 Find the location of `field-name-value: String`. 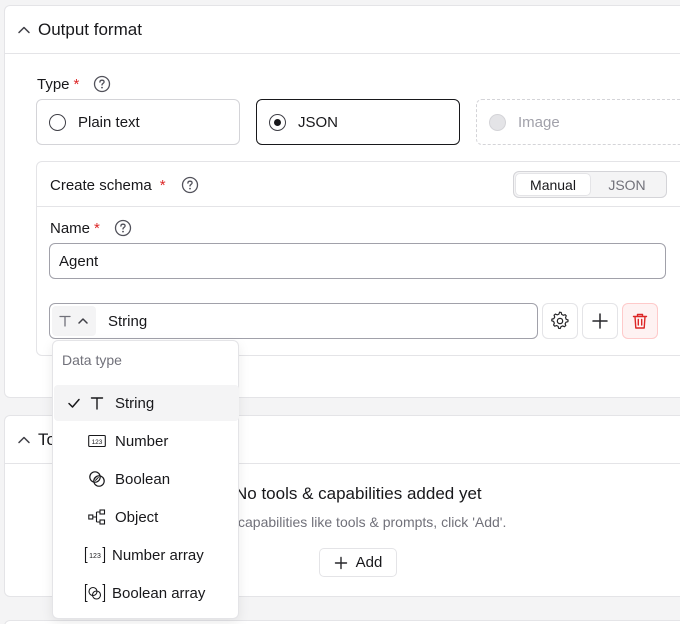

field-name-value: String is located at coordinates (127, 321).